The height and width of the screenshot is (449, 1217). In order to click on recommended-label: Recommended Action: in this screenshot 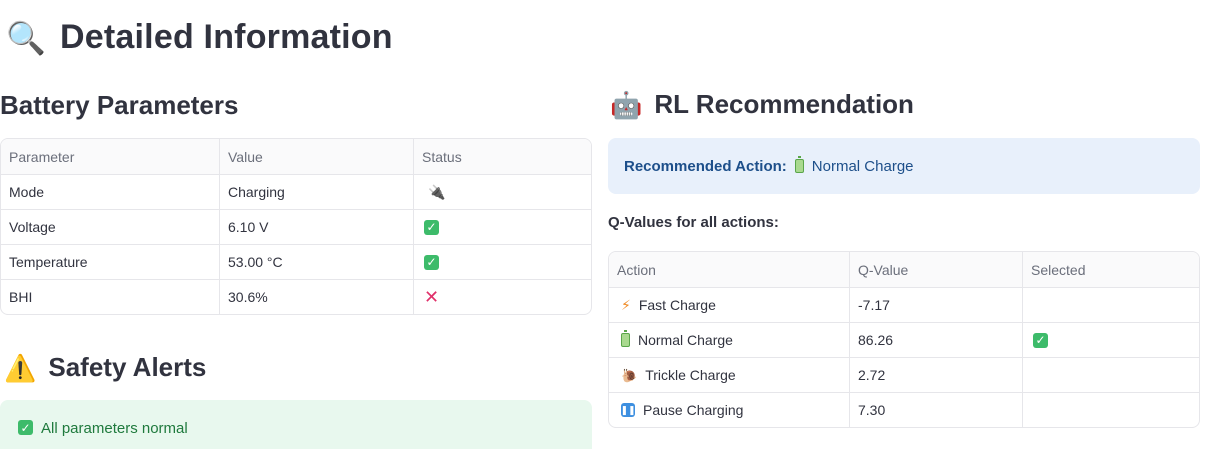, I will do `click(705, 166)`.